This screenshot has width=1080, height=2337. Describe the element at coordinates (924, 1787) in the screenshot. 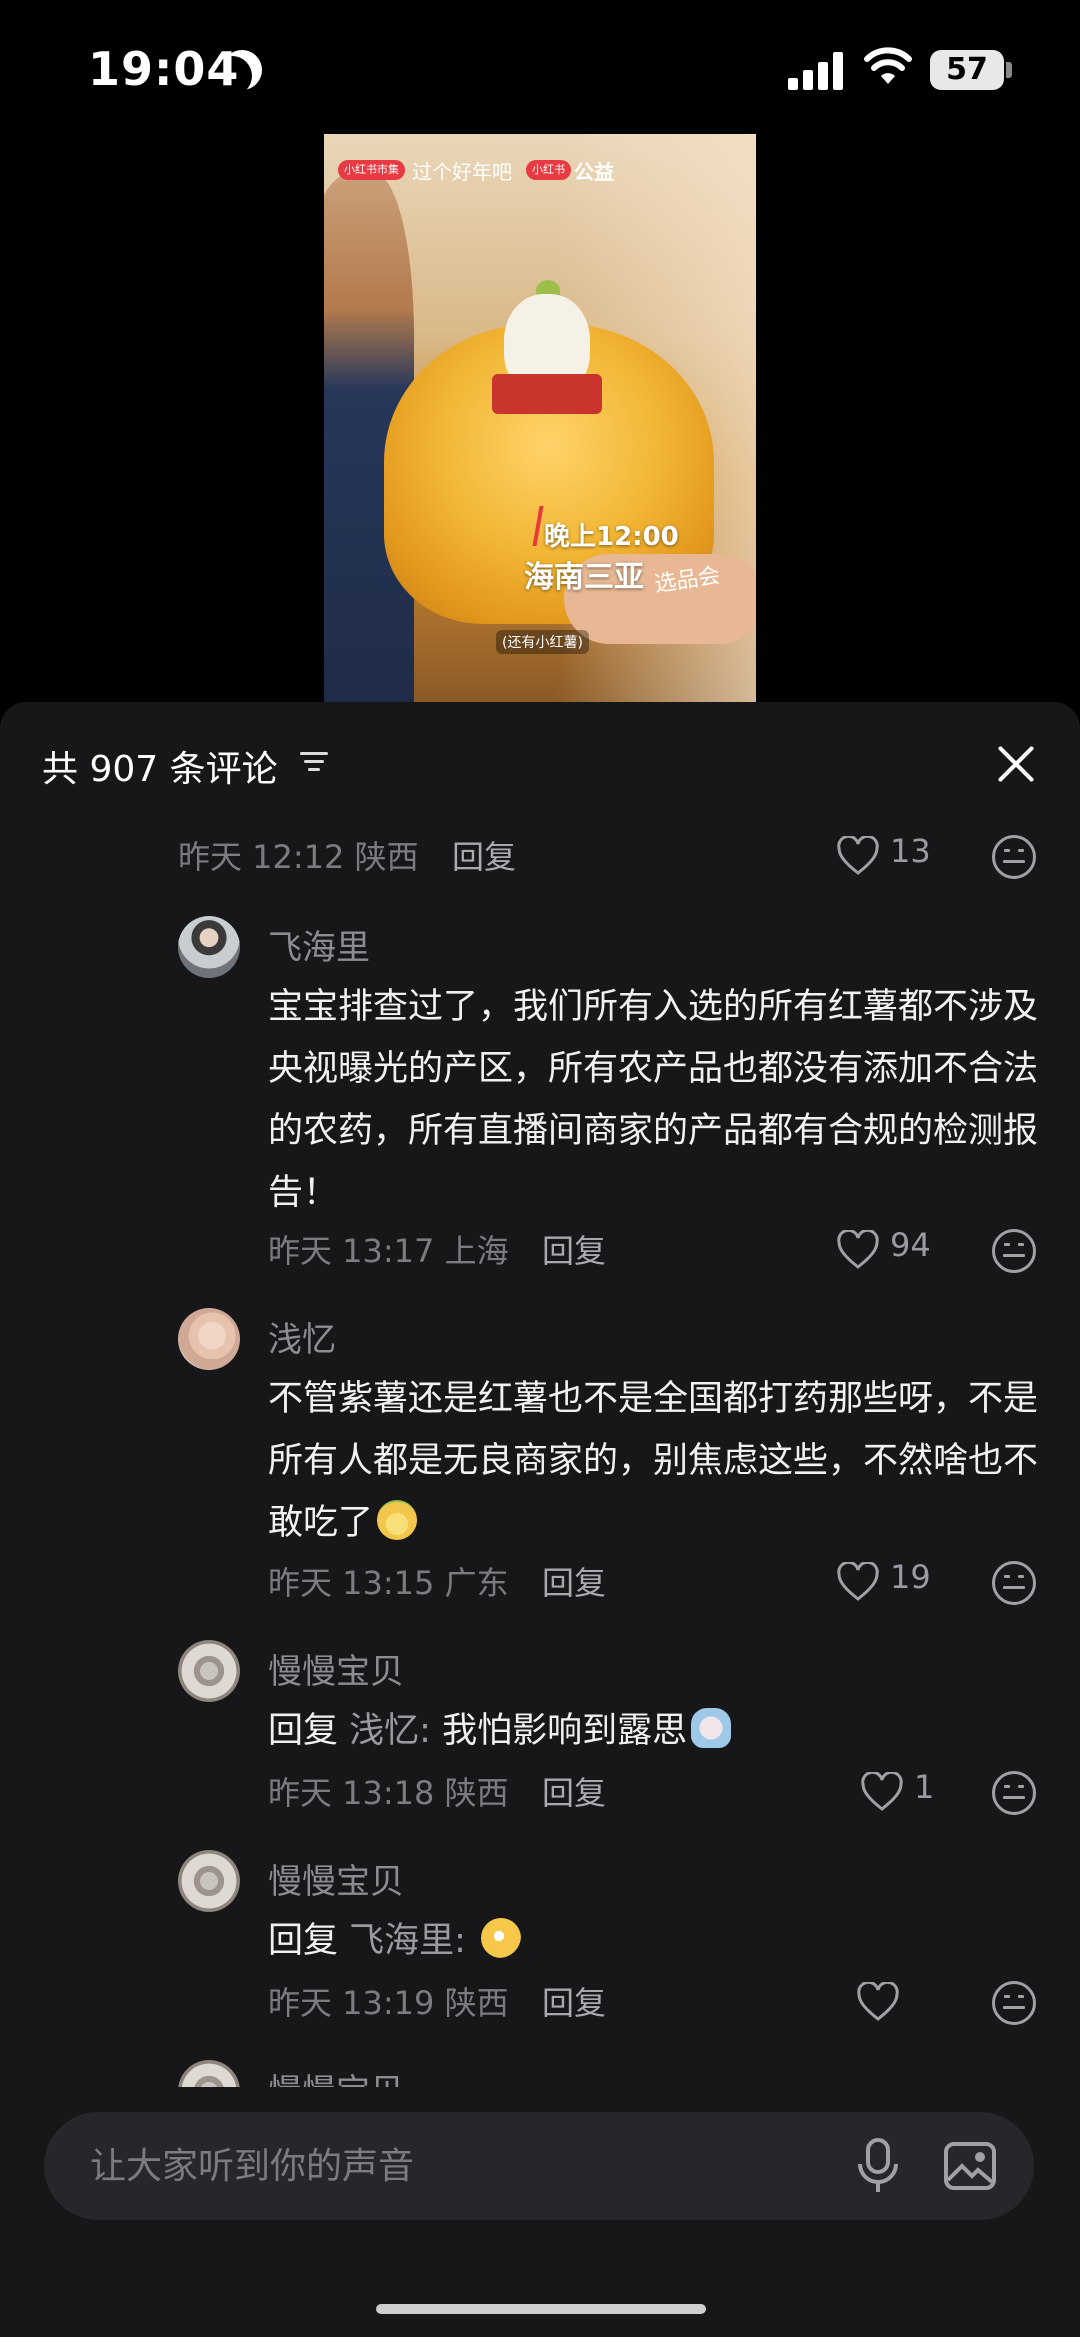

I see `like-count: 1` at that location.